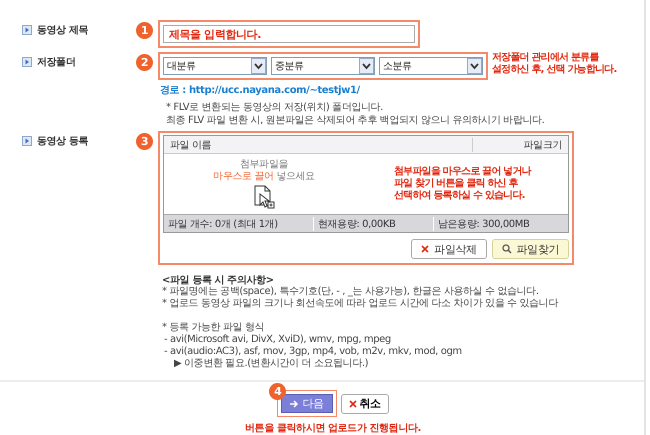 The image size is (650, 435). What do you see at coordinates (361, 304) in the screenshot?
I see `notice-line: * 업로드 동영상 파일의 크기나 회선속도에 따라 업로드 시간에 다소 차이가 있을 수 있습니다` at bounding box center [361, 304].